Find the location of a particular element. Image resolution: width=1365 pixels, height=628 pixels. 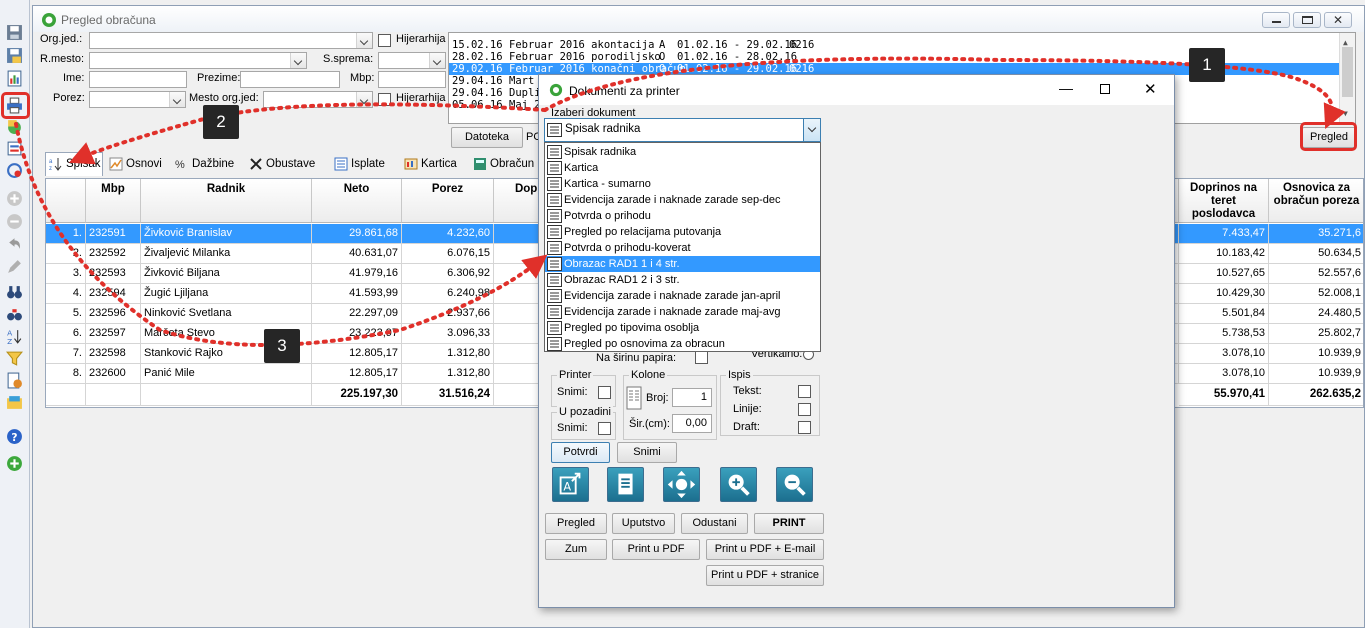

tab-dažbine: % Dažbine is located at coordinates (207, 164).